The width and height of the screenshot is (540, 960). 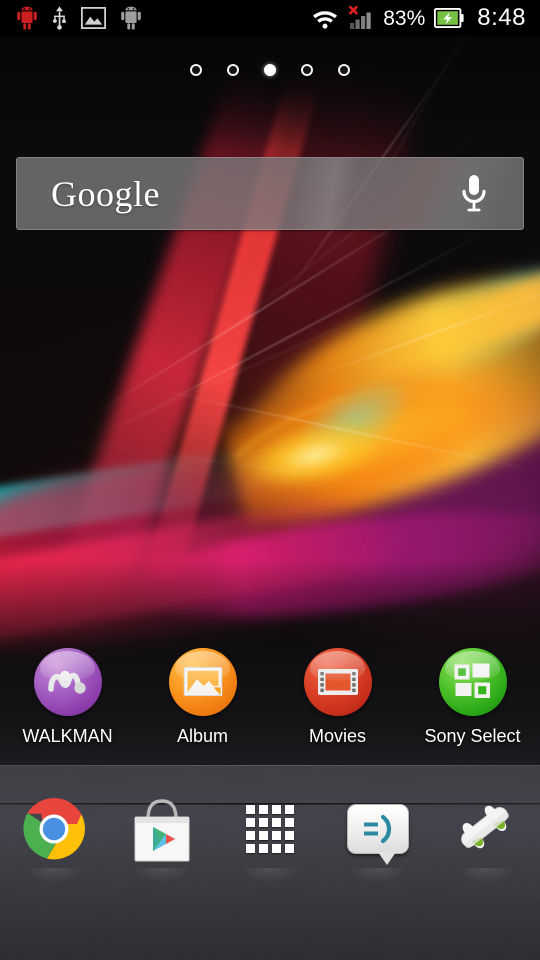 I want to click on app-label-movies: Movies, so click(x=337, y=736).